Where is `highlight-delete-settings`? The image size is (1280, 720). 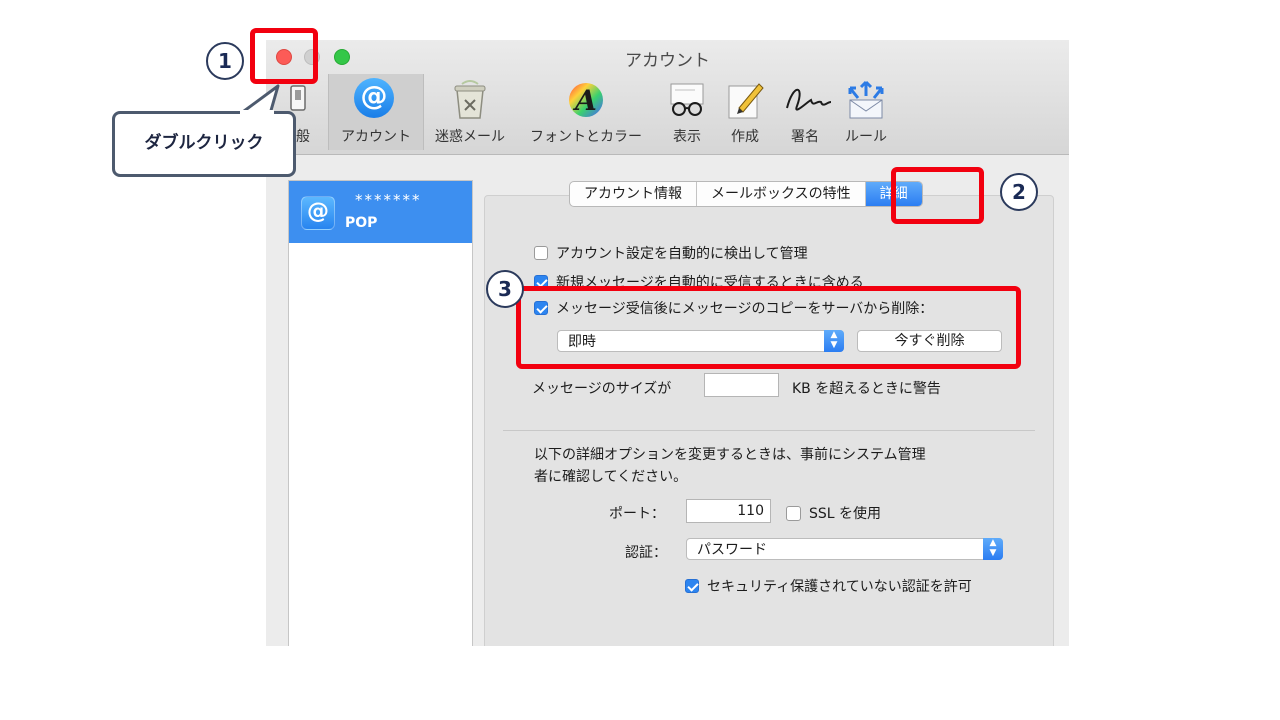 highlight-delete-settings is located at coordinates (768, 327).